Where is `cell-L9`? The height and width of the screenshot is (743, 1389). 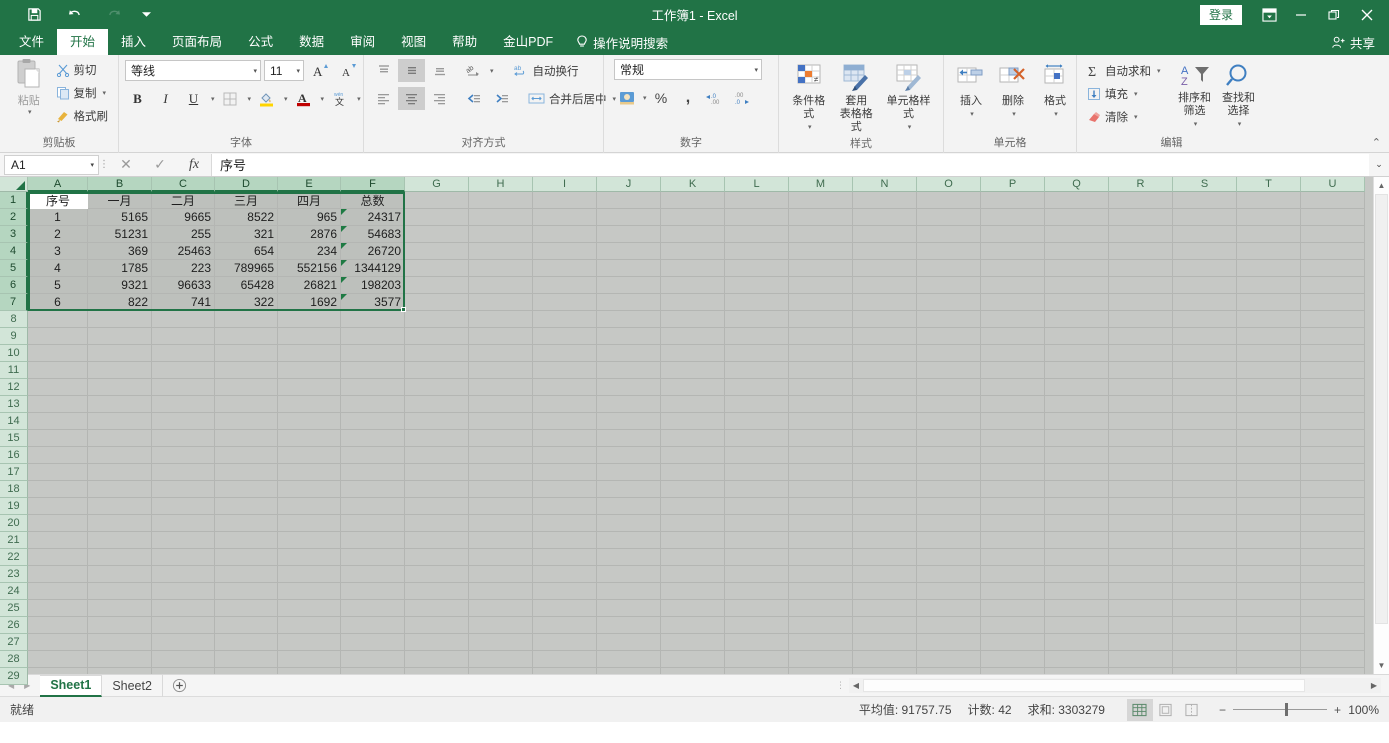 cell-L9 is located at coordinates (757, 336).